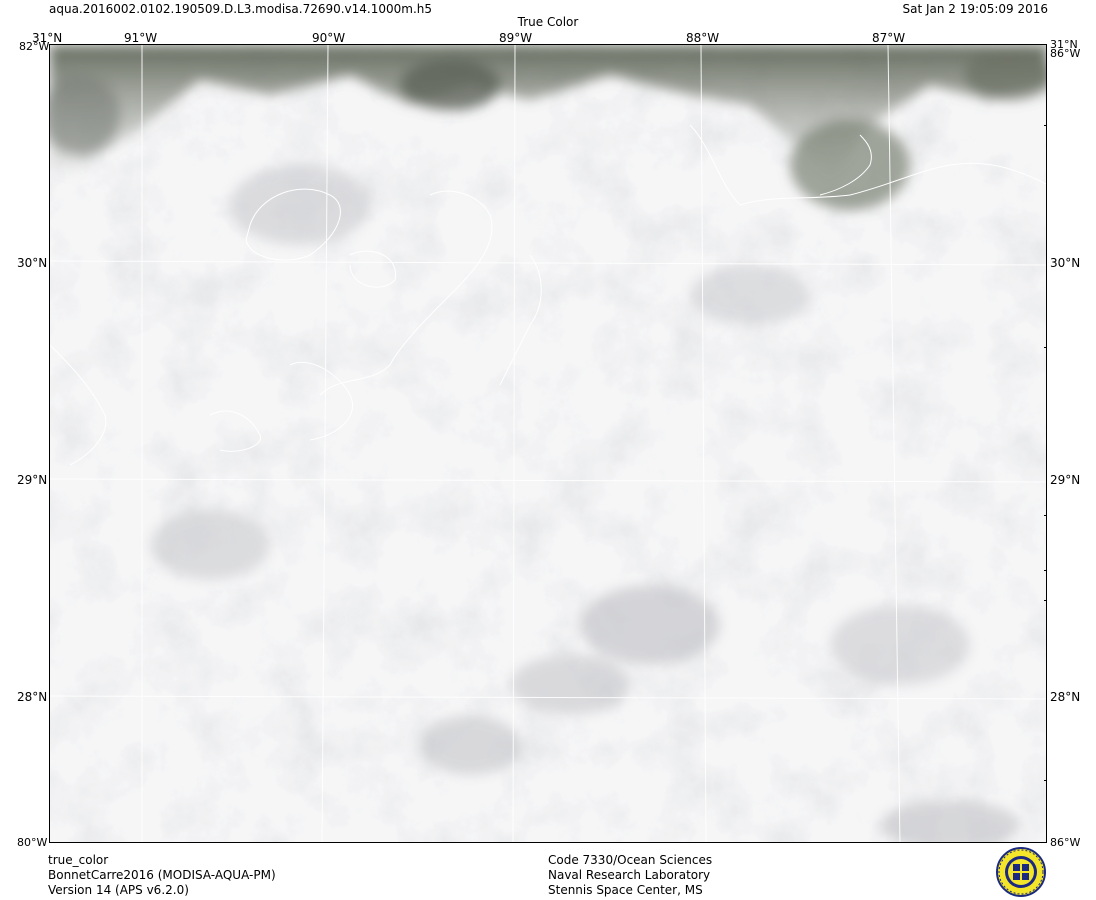 This screenshot has height=900, width=1096. Describe the element at coordinates (630, 860) in the screenshot. I see `footer-org-code: Code 7330/Ocean Sciences` at that location.